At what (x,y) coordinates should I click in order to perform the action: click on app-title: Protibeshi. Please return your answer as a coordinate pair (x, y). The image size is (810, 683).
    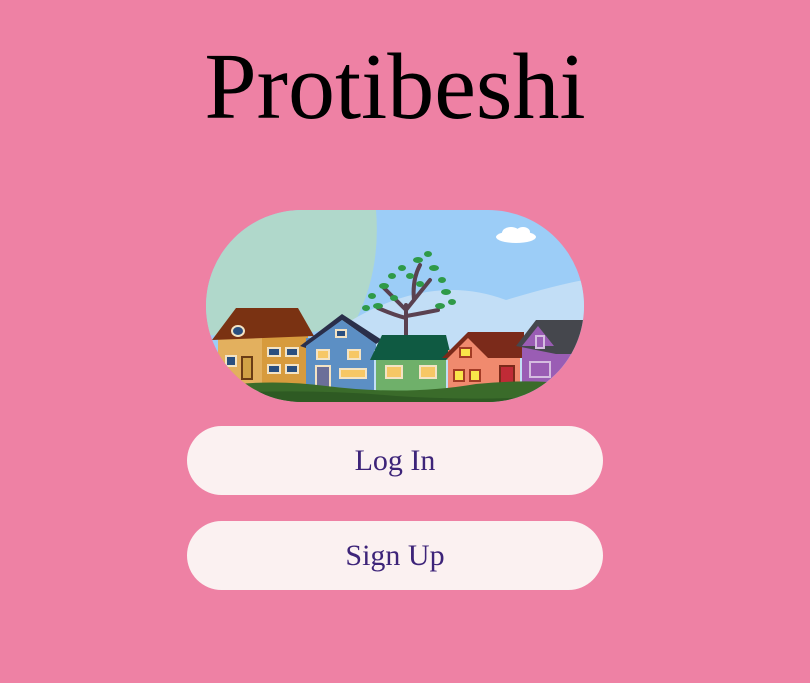
    Looking at the image, I should click on (395, 87).